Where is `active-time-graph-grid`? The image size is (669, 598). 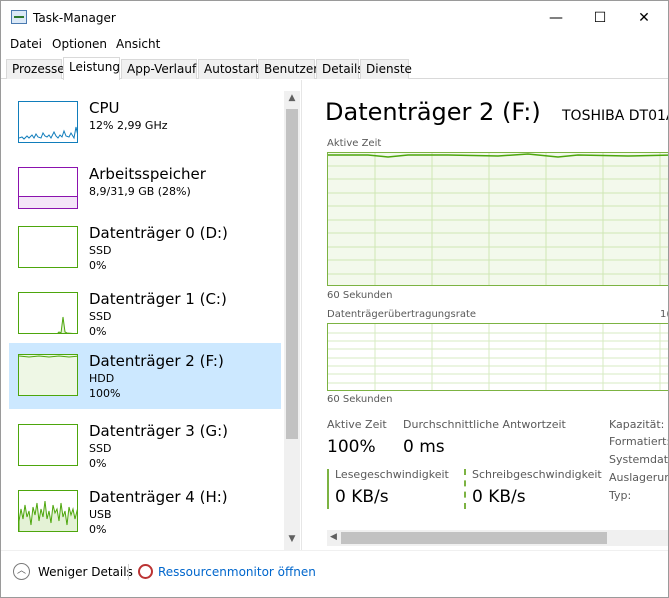 active-time-graph-grid is located at coordinates (498, 219).